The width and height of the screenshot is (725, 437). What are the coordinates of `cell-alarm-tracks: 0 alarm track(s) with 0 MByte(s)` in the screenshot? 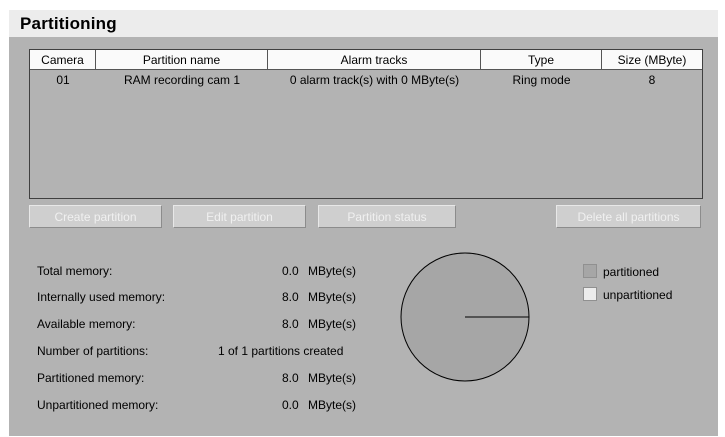 It's located at (374, 80).